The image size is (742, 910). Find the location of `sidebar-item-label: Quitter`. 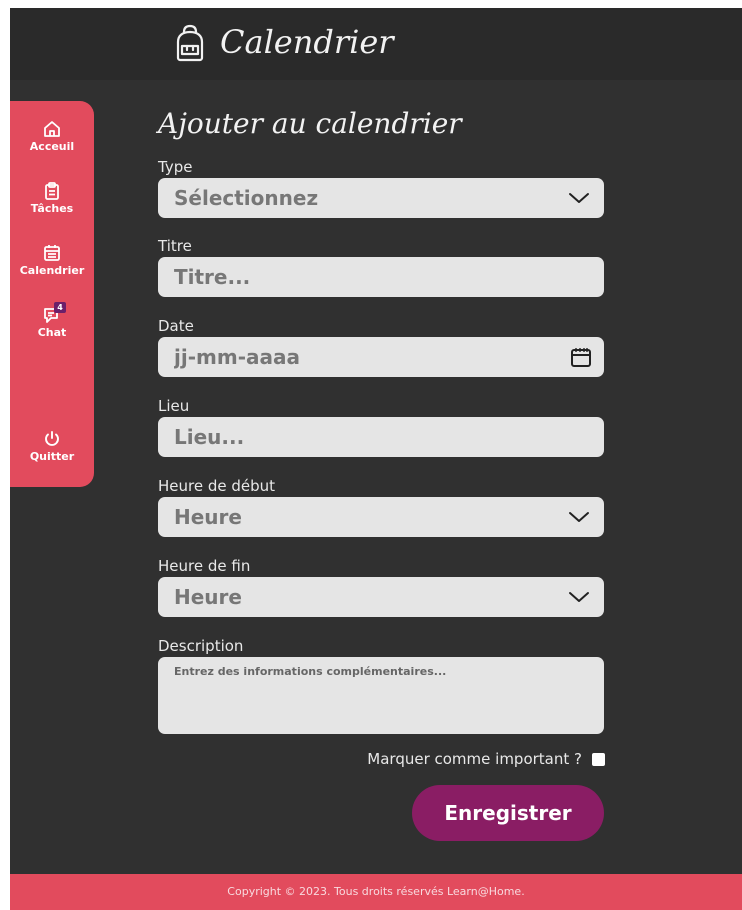

sidebar-item-label: Quitter is located at coordinates (52, 456).